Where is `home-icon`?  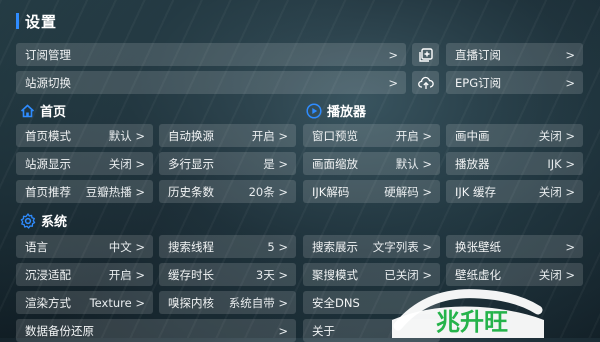
home-icon is located at coordinates (27, 110).